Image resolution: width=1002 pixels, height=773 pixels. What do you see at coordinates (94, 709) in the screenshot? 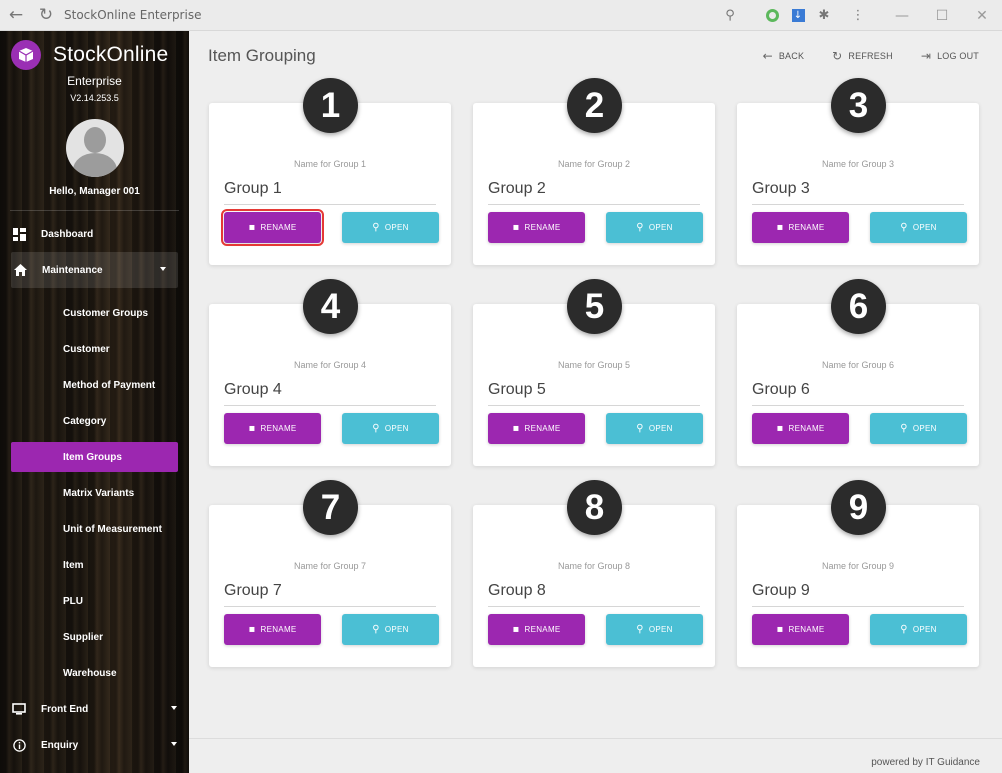
I see `sidebar-item-front-end: Front End` at bounding box center [94, 709].